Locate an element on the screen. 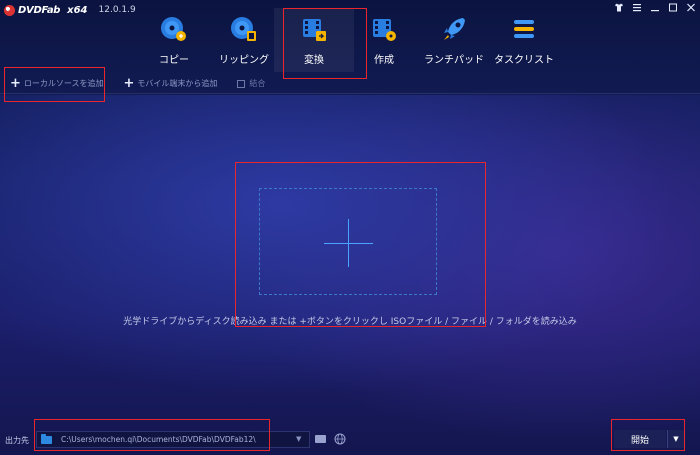 The height and width of the screenshot is (455, 700). merge-button: 結合 is located at coordinates (251, 83).